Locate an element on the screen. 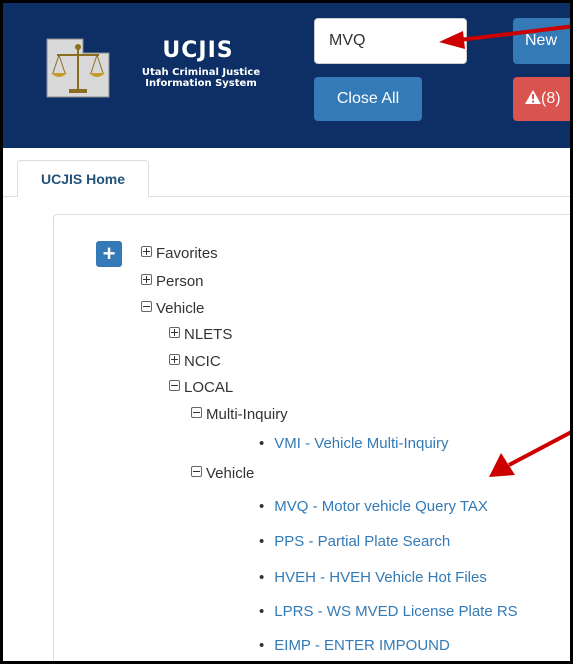 The width and height of the screenshot is (573, 664). logo-subtitle-line2: Information System is located at coordinates (201, 83).